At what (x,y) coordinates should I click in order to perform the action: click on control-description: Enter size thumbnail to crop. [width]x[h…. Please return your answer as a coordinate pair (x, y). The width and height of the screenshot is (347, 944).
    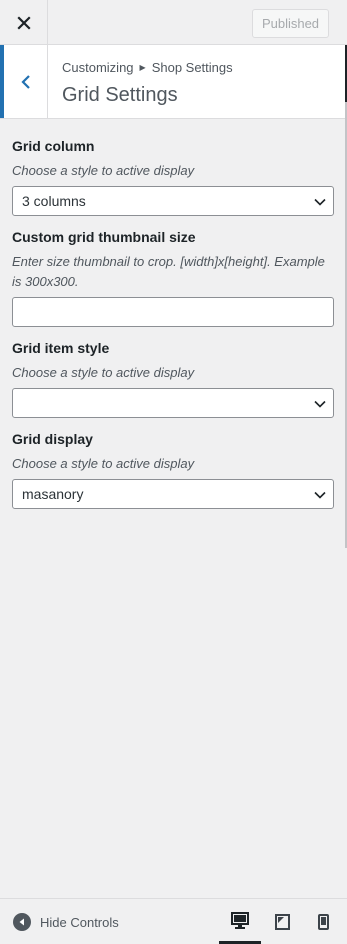
    Looking at the image, I should click on (168, 271).